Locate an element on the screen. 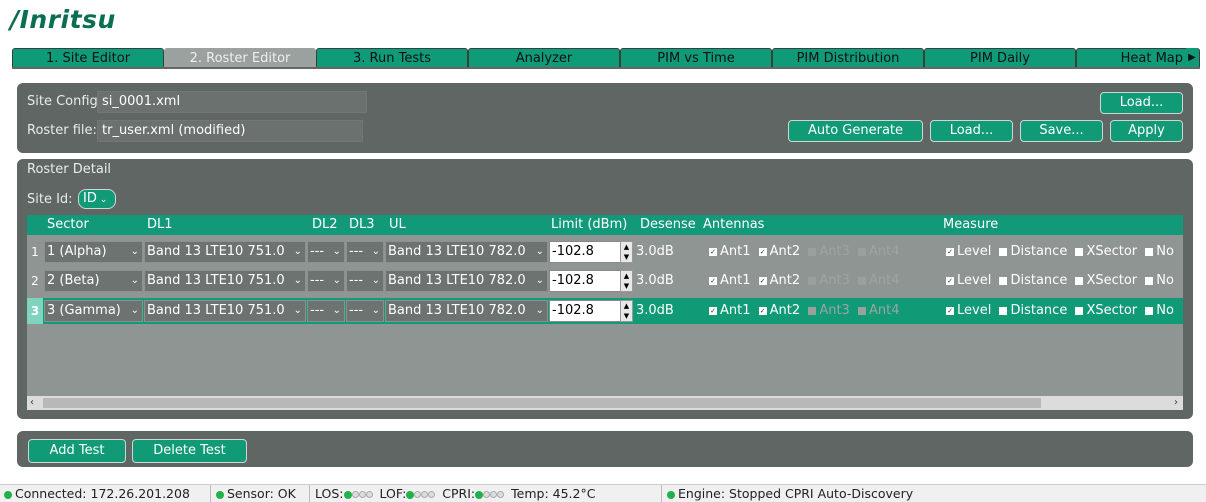 This screenshot has width=1206, height=502. tab-pim-vs-time: PIM vs Time is located at coordinates (696, 58).